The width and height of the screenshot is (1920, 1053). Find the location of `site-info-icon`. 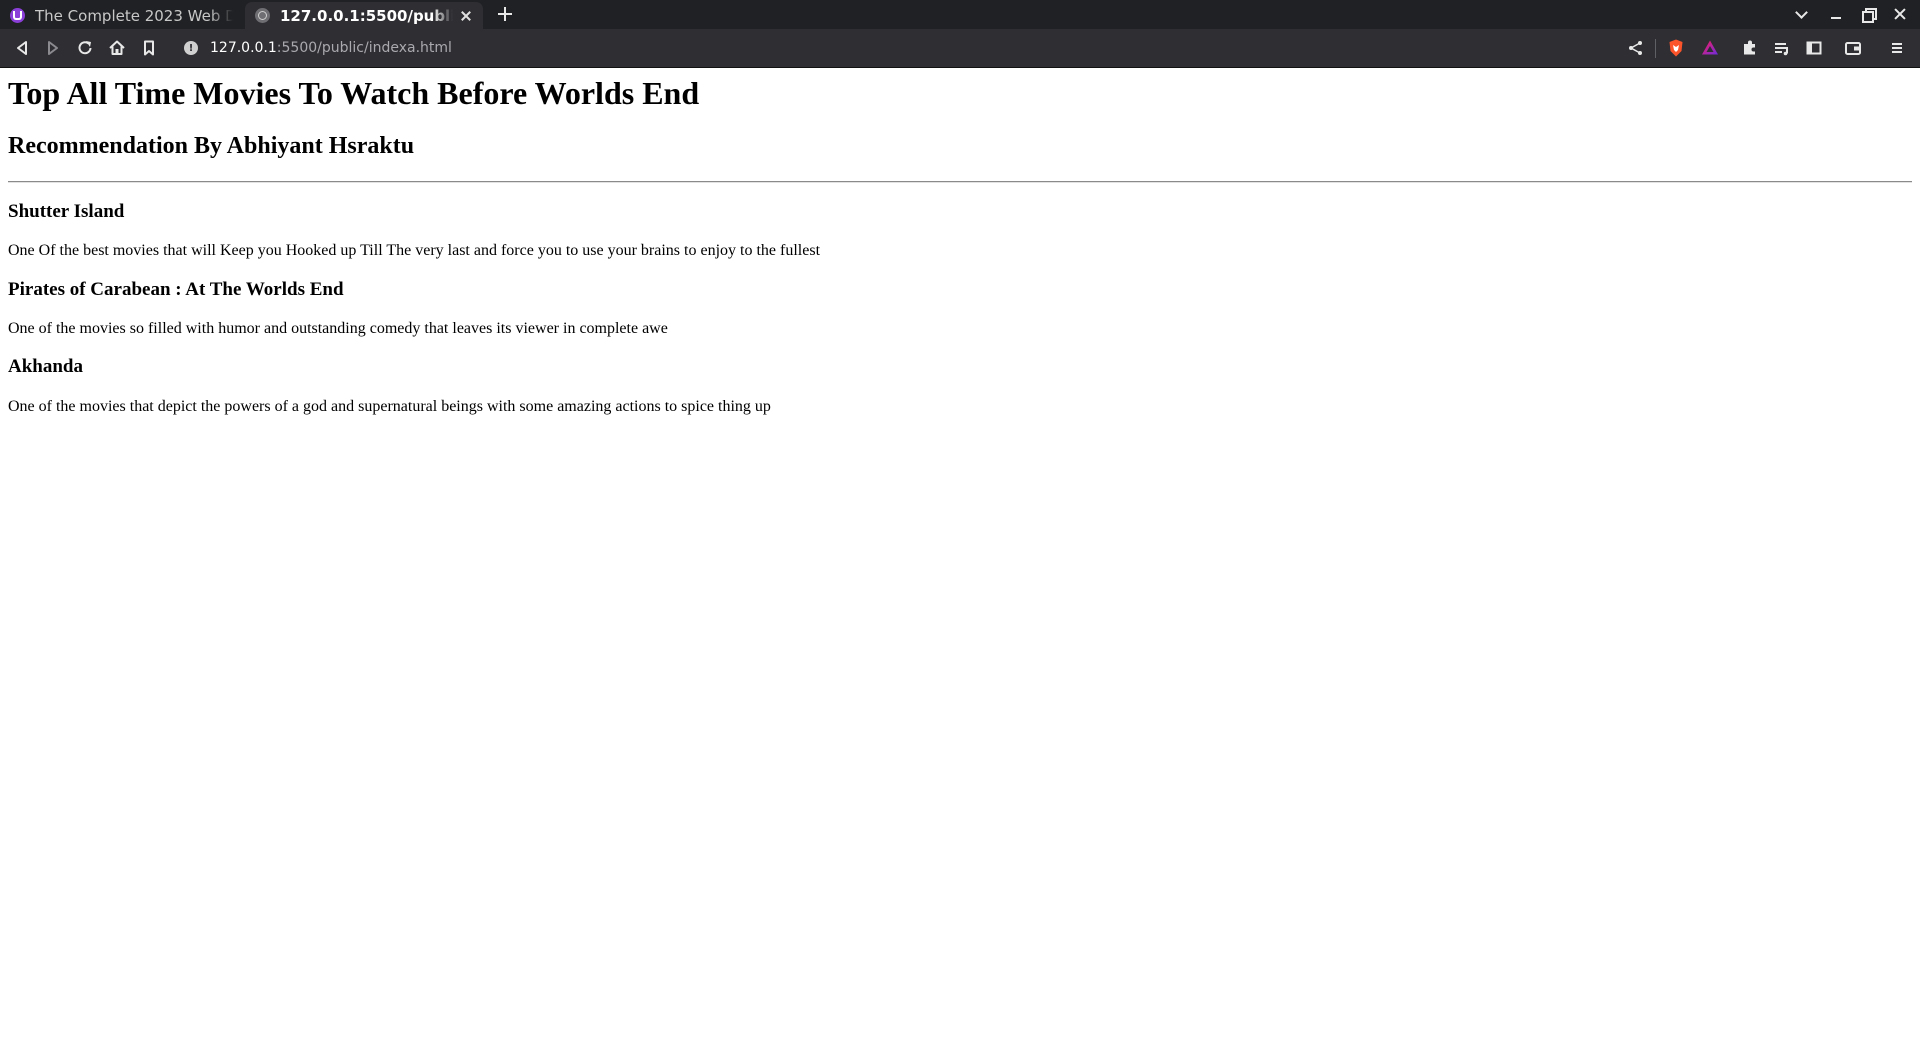

site-info-icon is located at coordinates (191, 48).